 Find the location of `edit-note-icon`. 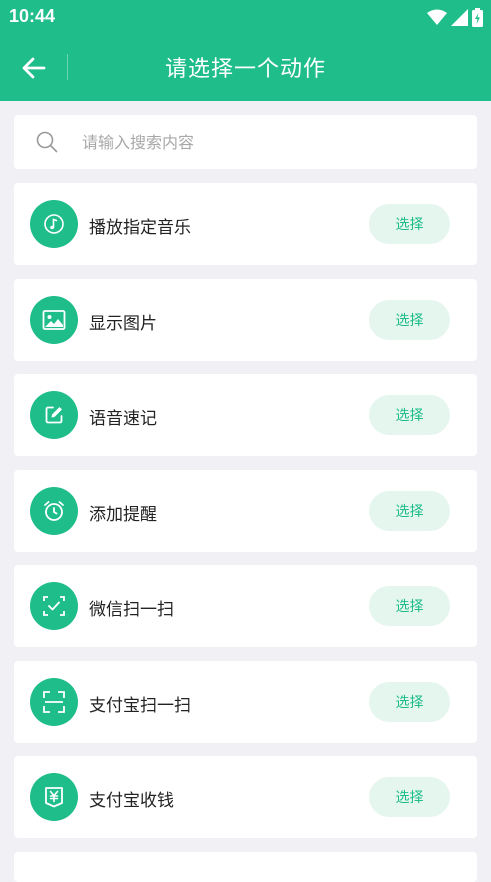

edit-note-icon is located at coordinates (54, 415).